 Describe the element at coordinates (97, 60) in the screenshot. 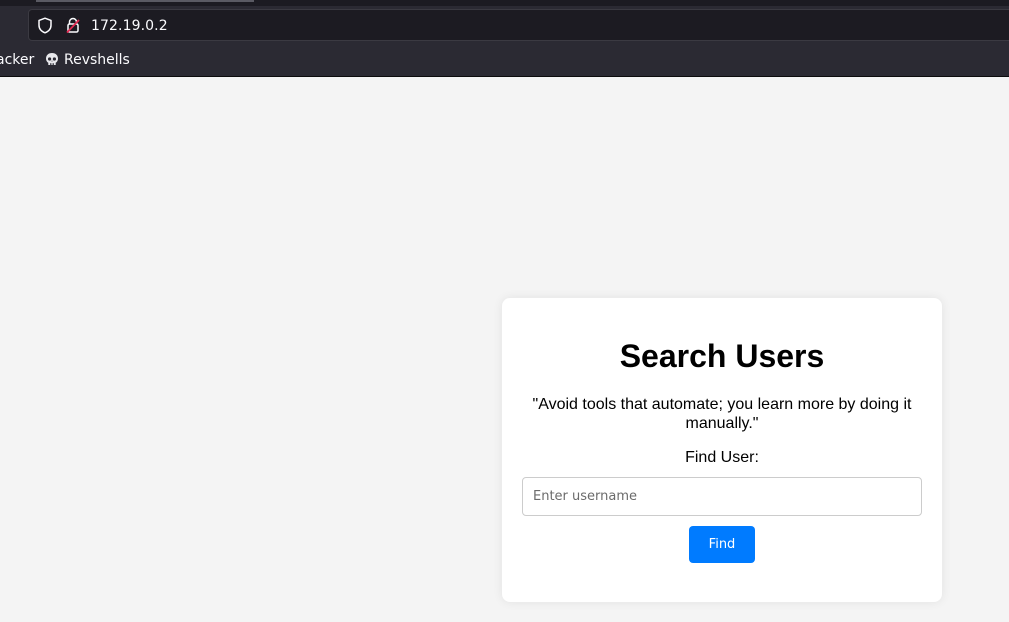

I see `bookmark-label: Revshells` at that location.